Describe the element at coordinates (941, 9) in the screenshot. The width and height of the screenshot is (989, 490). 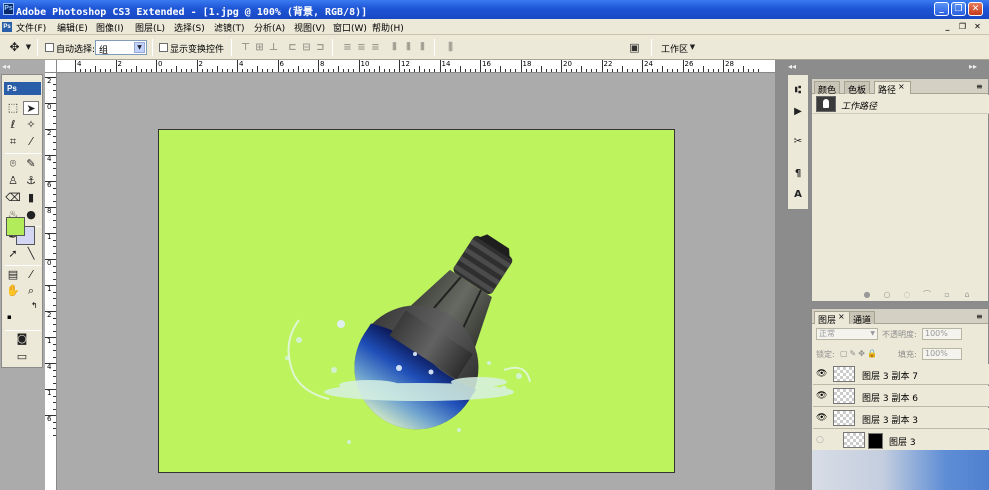
I see `minimize-button: _` at that location.